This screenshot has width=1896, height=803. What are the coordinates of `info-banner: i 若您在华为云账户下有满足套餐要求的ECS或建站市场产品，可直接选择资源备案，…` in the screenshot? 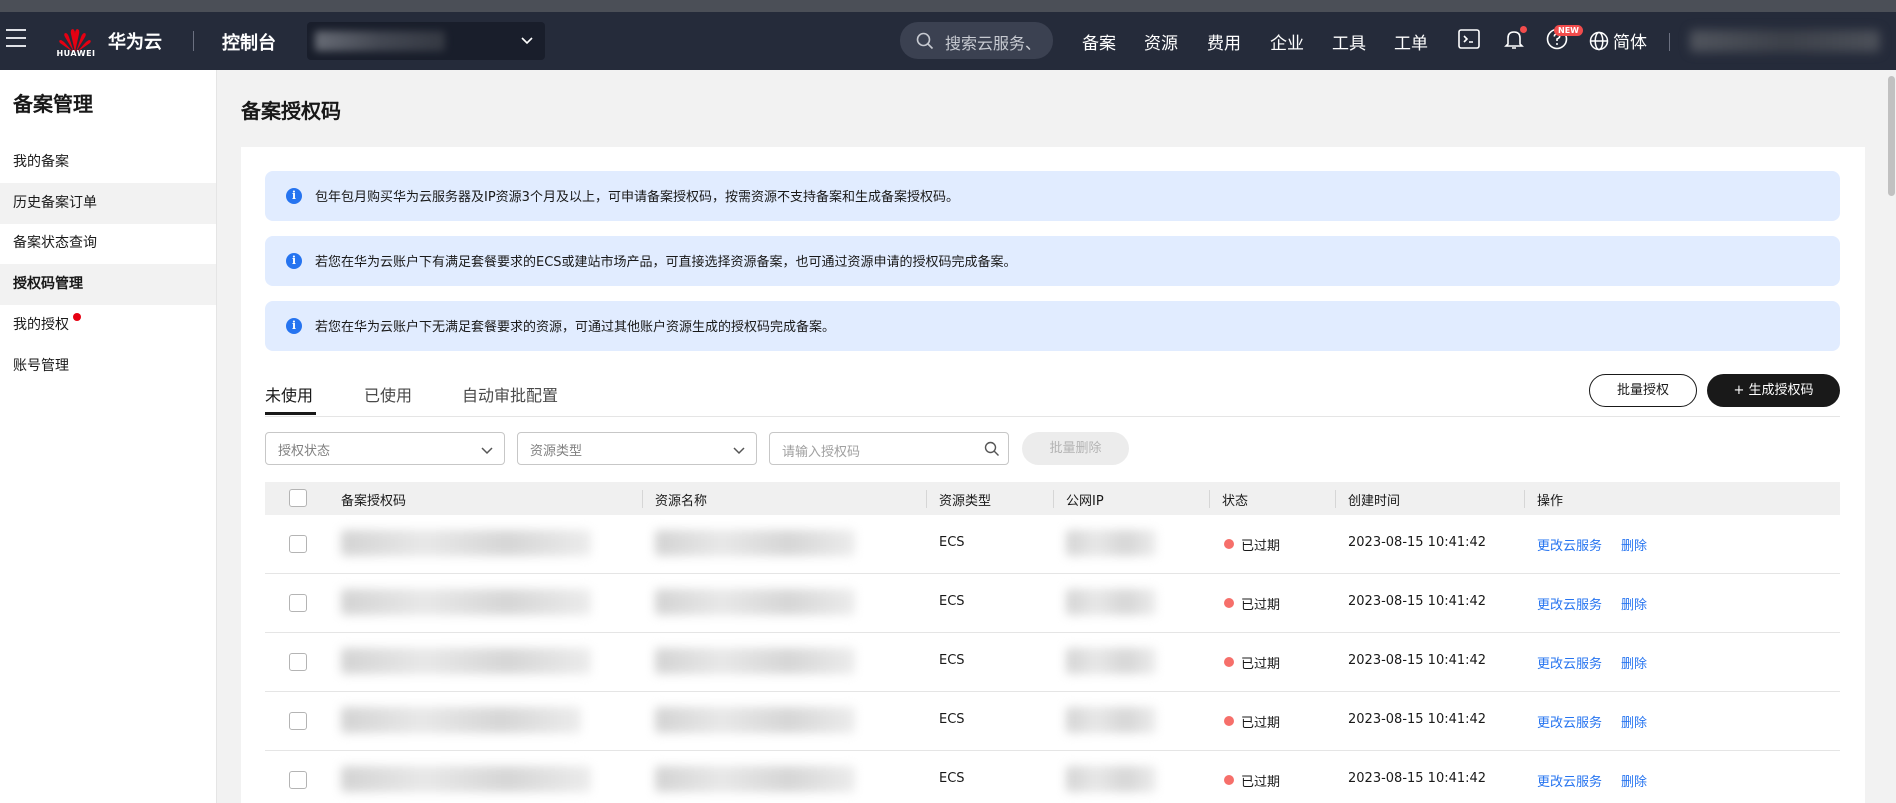 It's located at (1052, 261).